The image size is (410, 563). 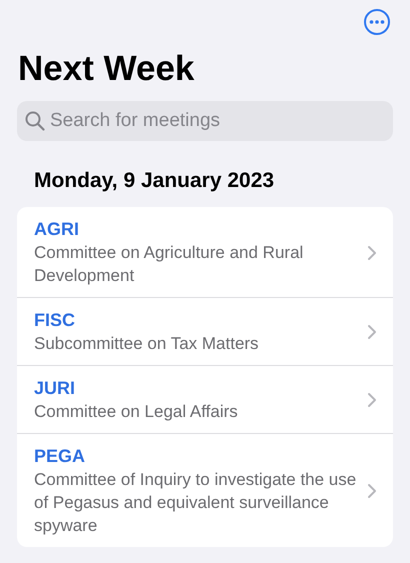 What do you see at coordinates (136, 412) in the screenshot?
I see `meeting-name: Committee on Legal Affairs` at bounding box center [136, 412].